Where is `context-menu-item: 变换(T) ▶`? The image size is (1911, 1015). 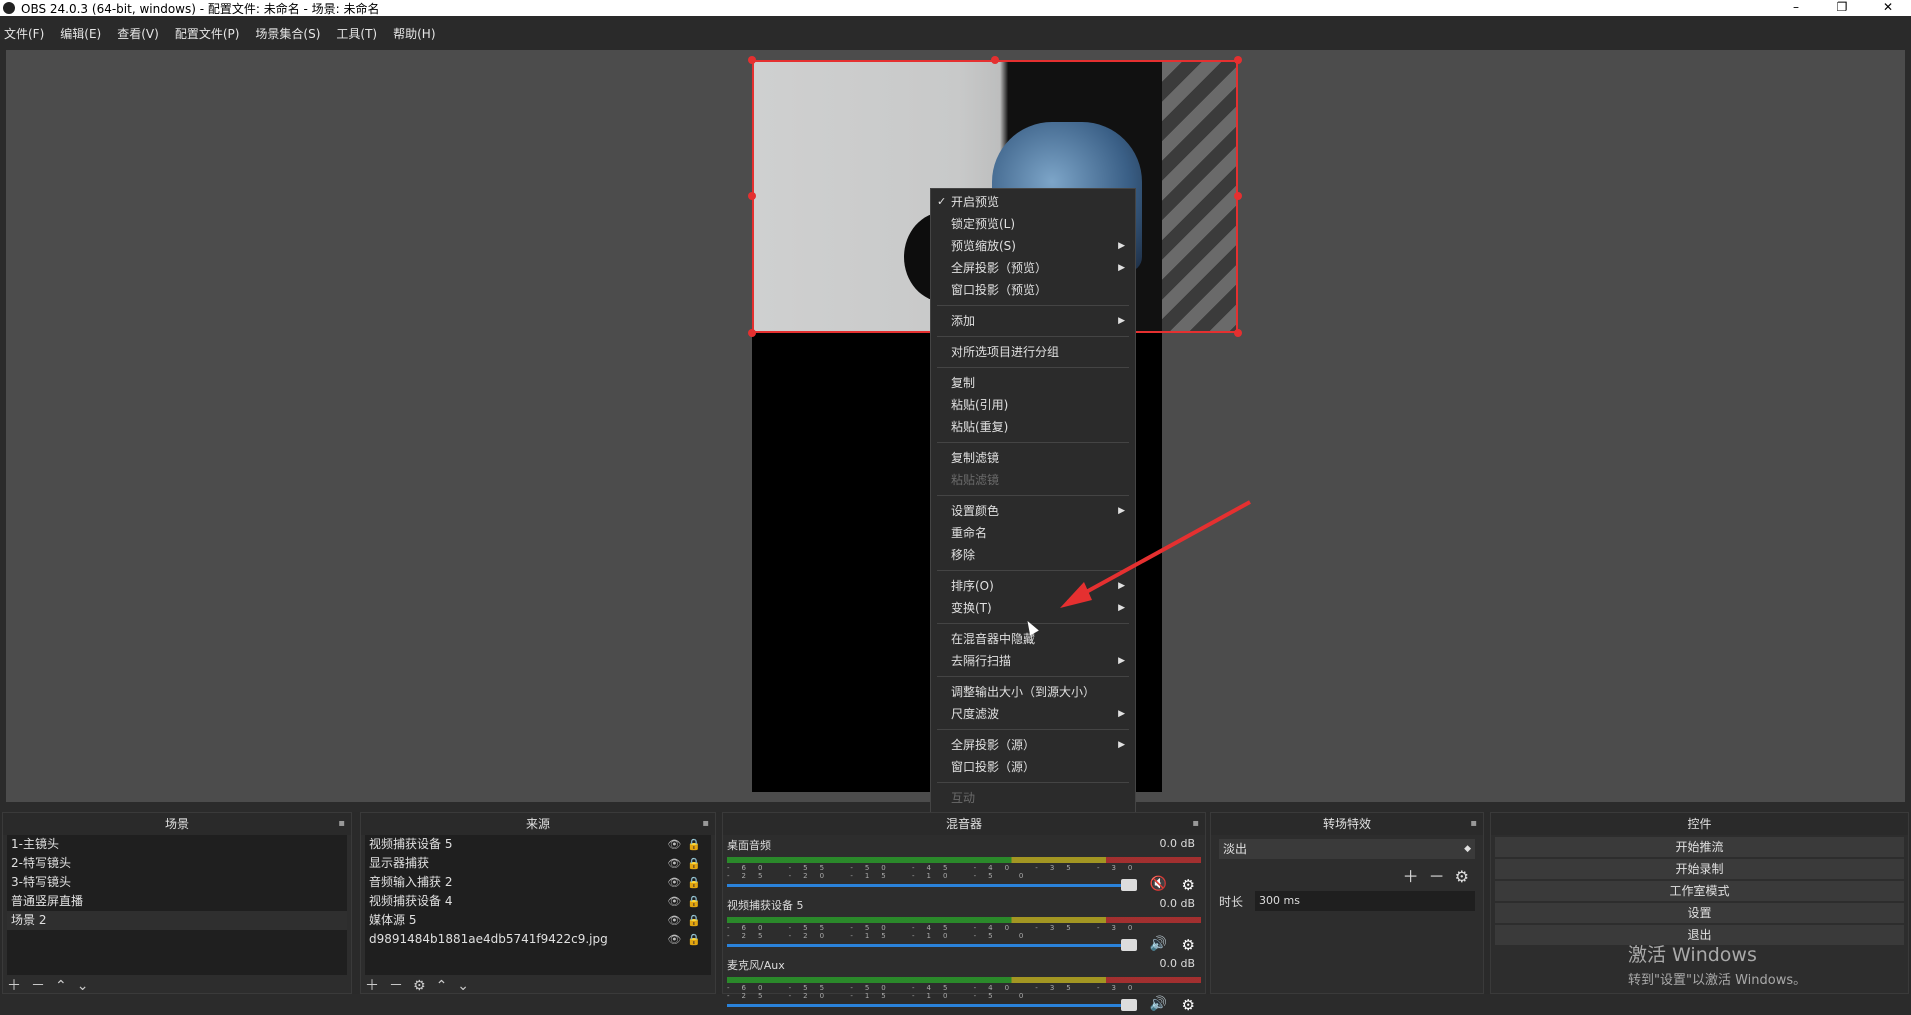 context-menu-item: 变换(T) ▶ is located at coordinates (1033, 608).